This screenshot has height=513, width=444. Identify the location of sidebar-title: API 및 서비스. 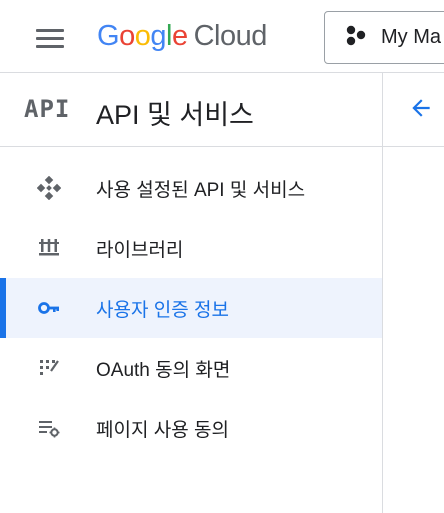
(175, 115).